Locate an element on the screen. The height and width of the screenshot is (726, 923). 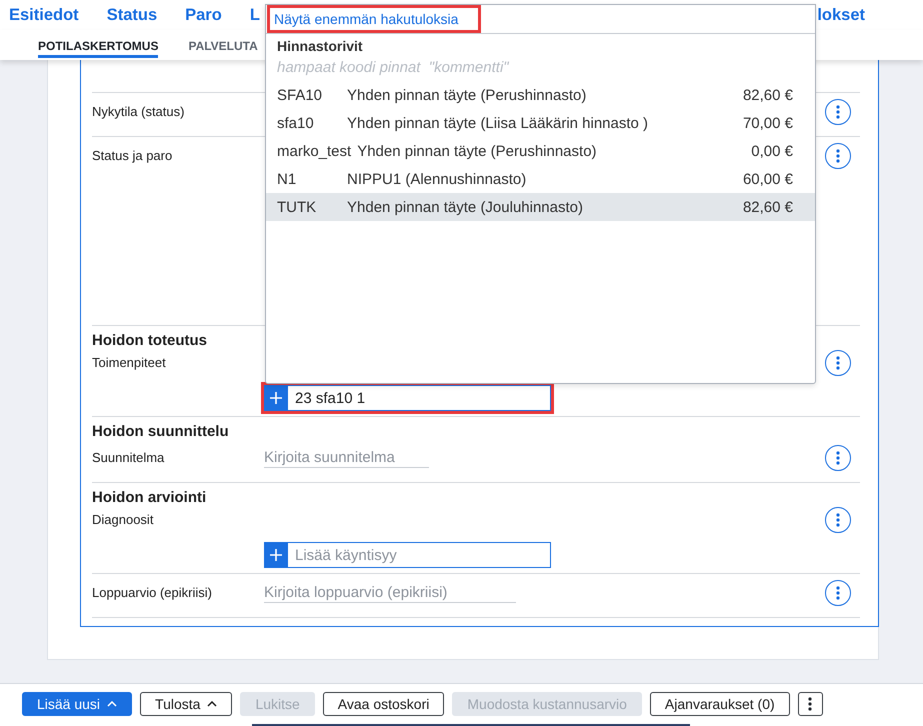
nav-tab: lokset is located at coordinates (841, 15).